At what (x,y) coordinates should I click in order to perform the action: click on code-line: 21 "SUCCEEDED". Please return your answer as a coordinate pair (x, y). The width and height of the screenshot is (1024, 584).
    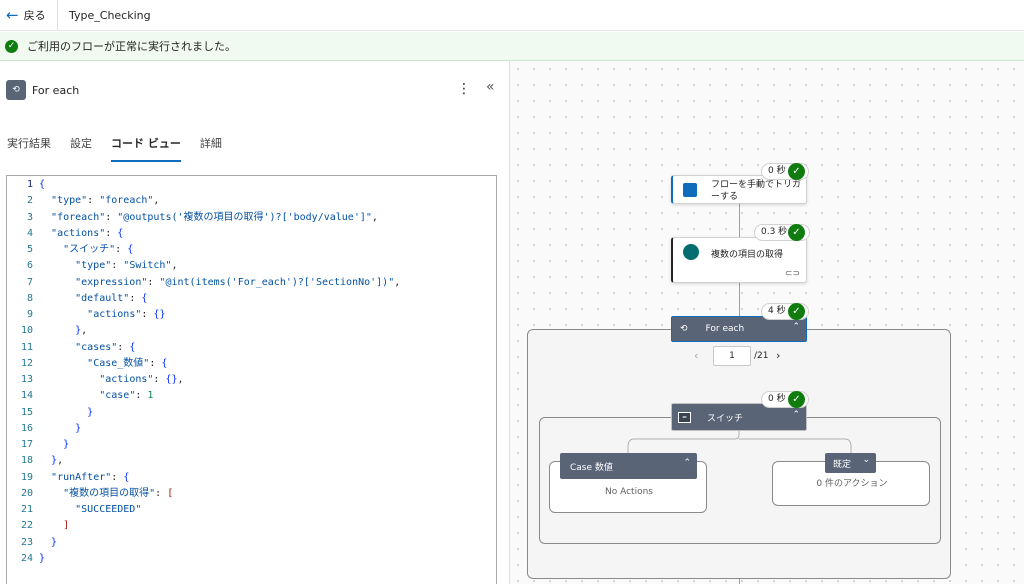
    Looking at the image, I should click on (81, 509).